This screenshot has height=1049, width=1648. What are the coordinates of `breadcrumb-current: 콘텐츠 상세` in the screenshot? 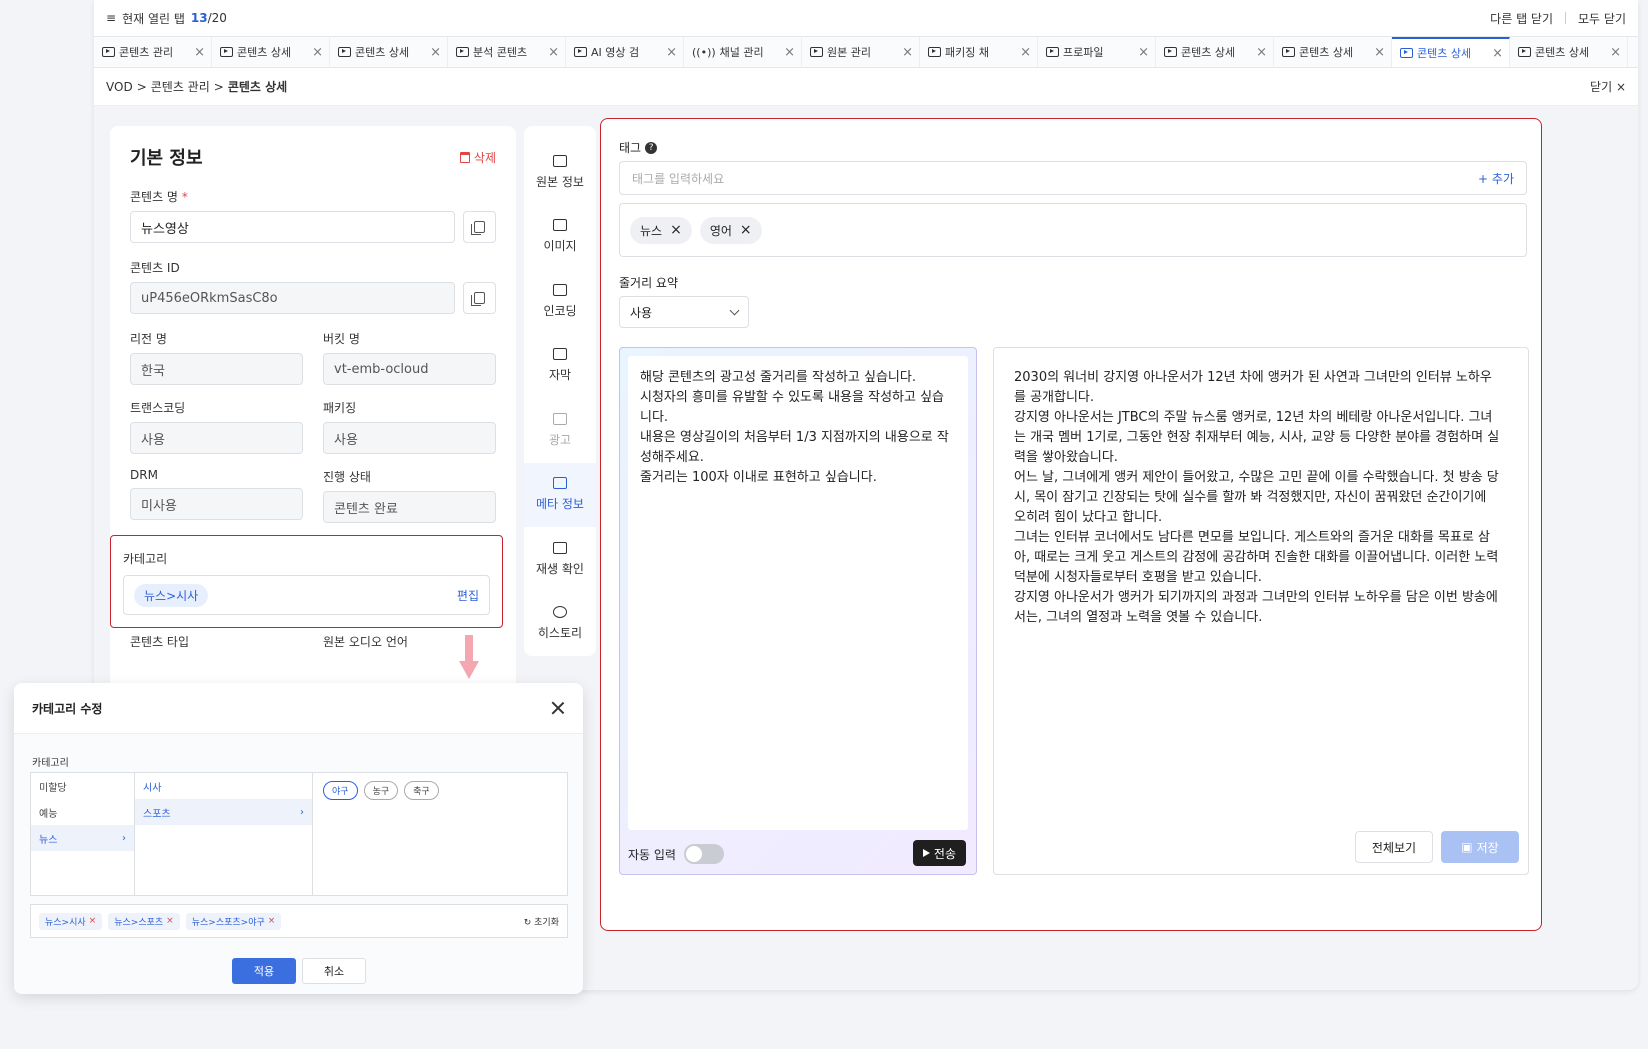 It's located at (257, 87).